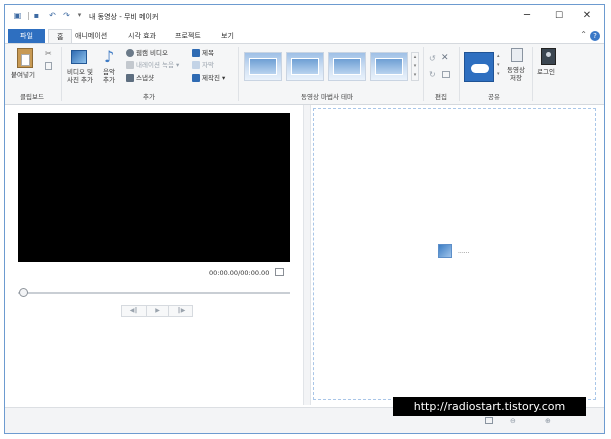 Image resolution: width=611 pixels, height=439 pixels. Describe the element at coordinates (445, 251) in the screenshot. I see `add-media-placeholder-icon` at that location.